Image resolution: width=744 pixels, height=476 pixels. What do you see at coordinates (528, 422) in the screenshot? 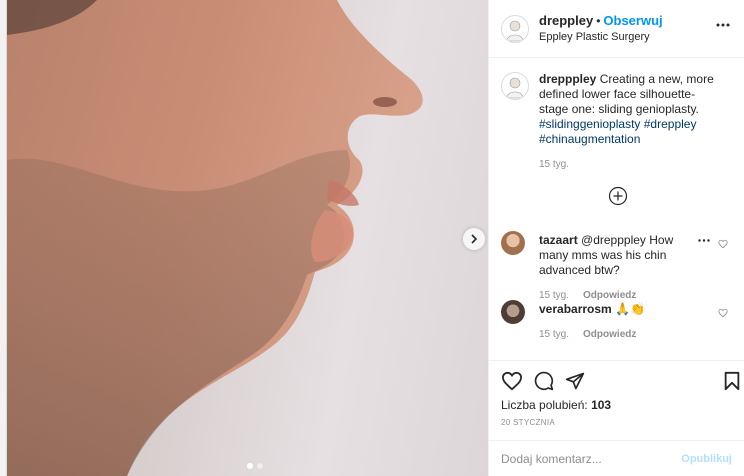
I see `post-date: 20 STYCZNIA` at bounding box center [528, 422].